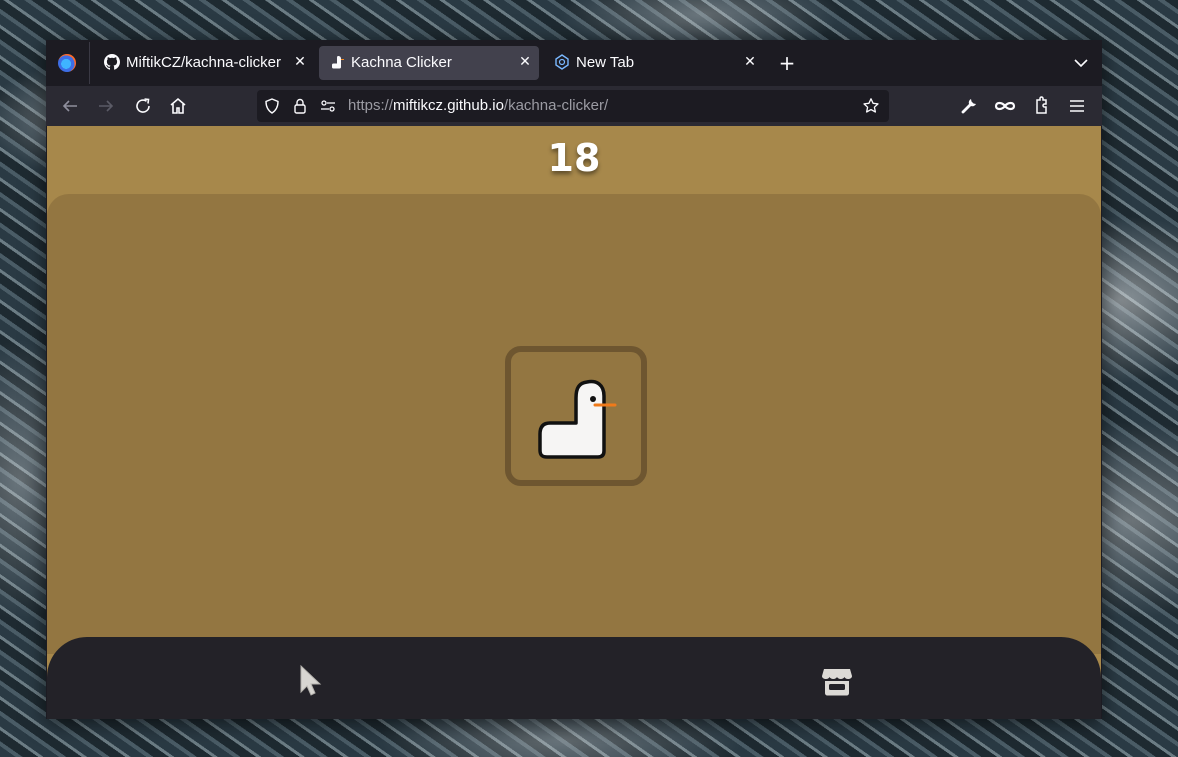 Image resolution: width=1178 pixels, height=757 pixels. Describe the element at coordinates (787, 63) in the screenshot. I see `new-tab-button: +` at that location.